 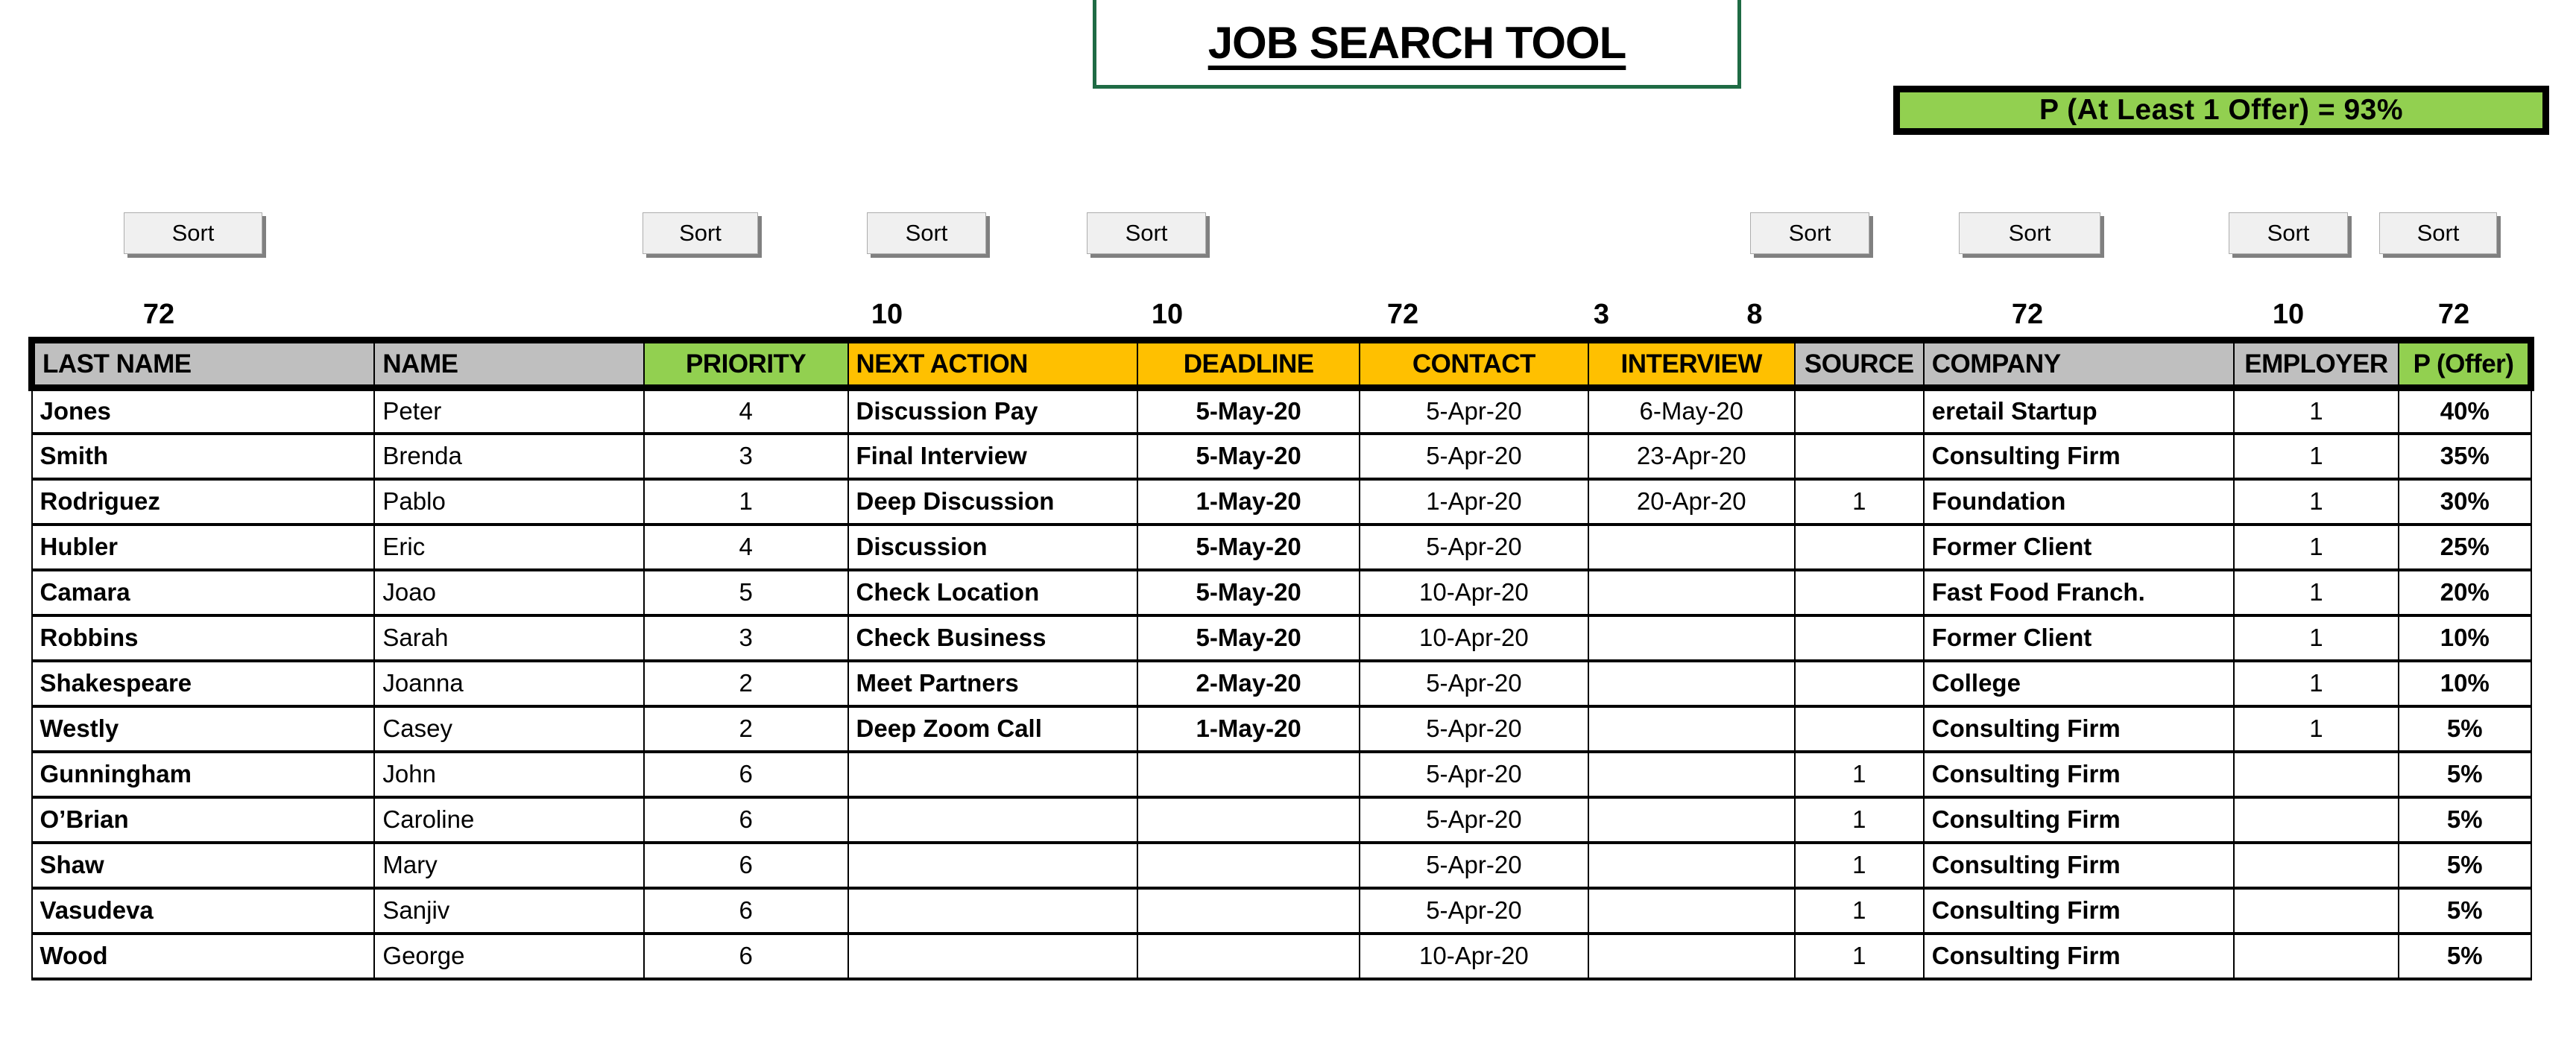 I want to click on cell-company: Former Client, so click(x=2078, y=638).